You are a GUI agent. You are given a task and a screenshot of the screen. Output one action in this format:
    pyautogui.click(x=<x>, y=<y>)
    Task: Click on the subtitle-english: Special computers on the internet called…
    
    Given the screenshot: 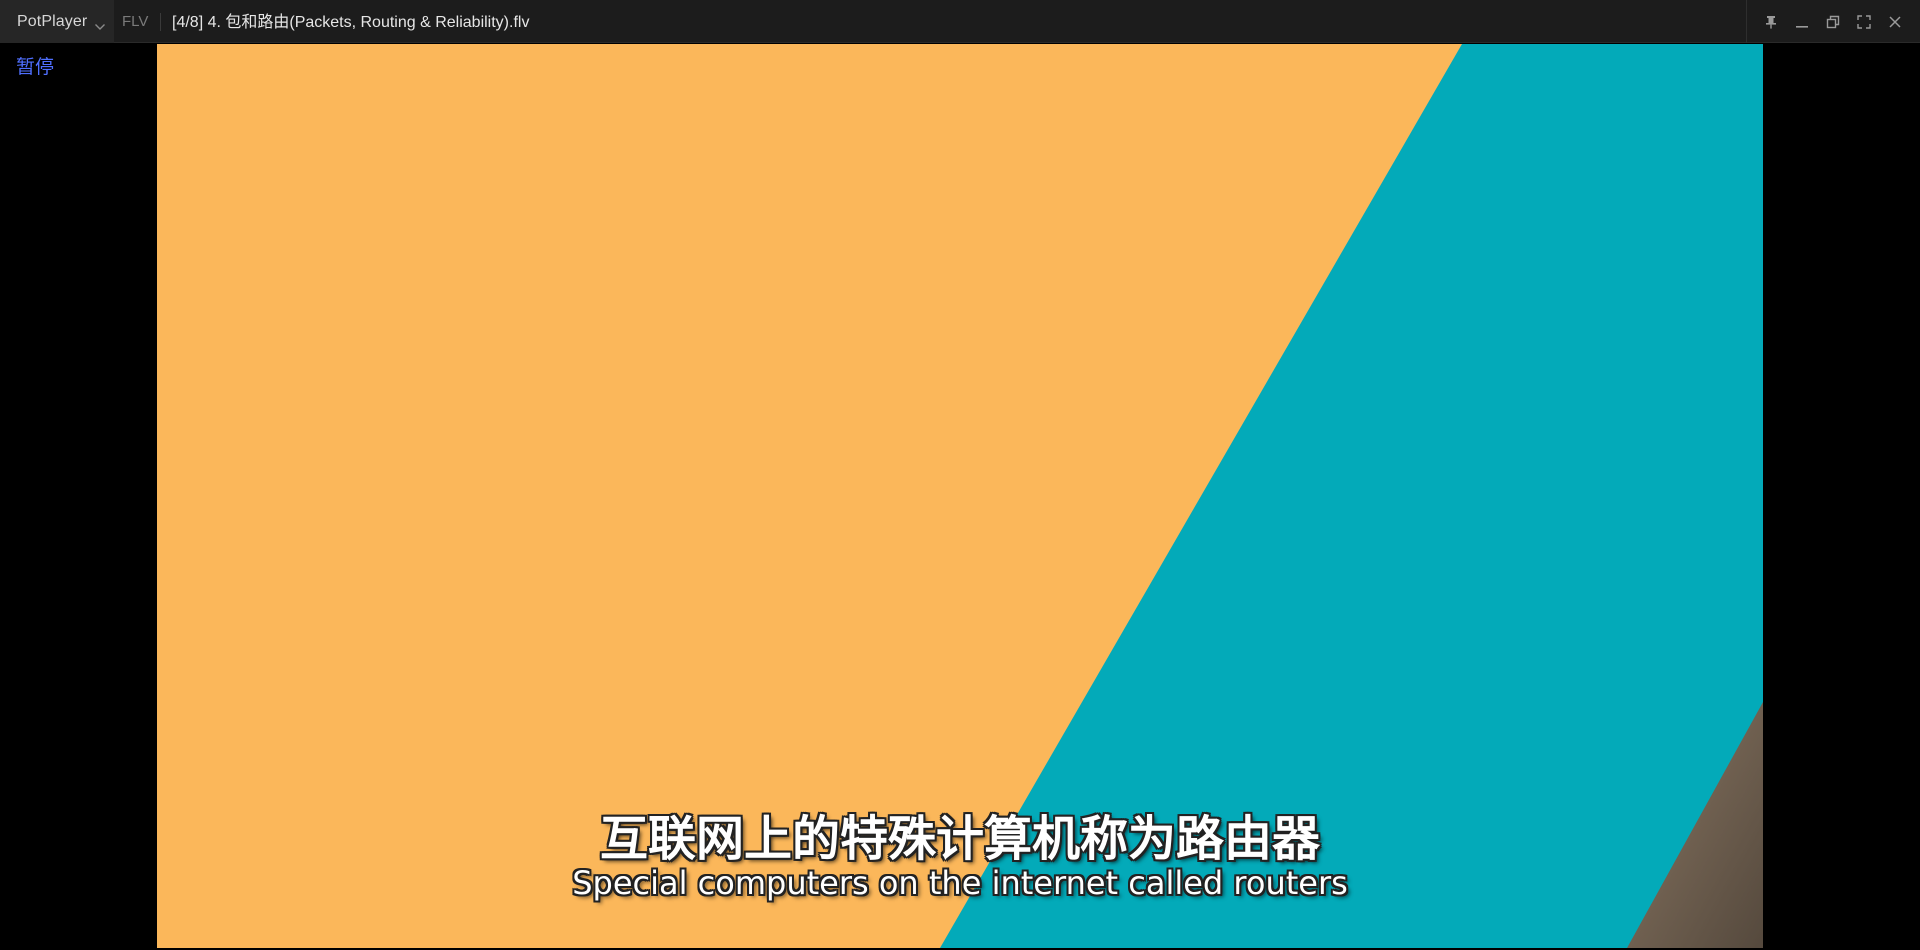 What is the action you would take?
    pyautogui.click(x=960, y=883)
    